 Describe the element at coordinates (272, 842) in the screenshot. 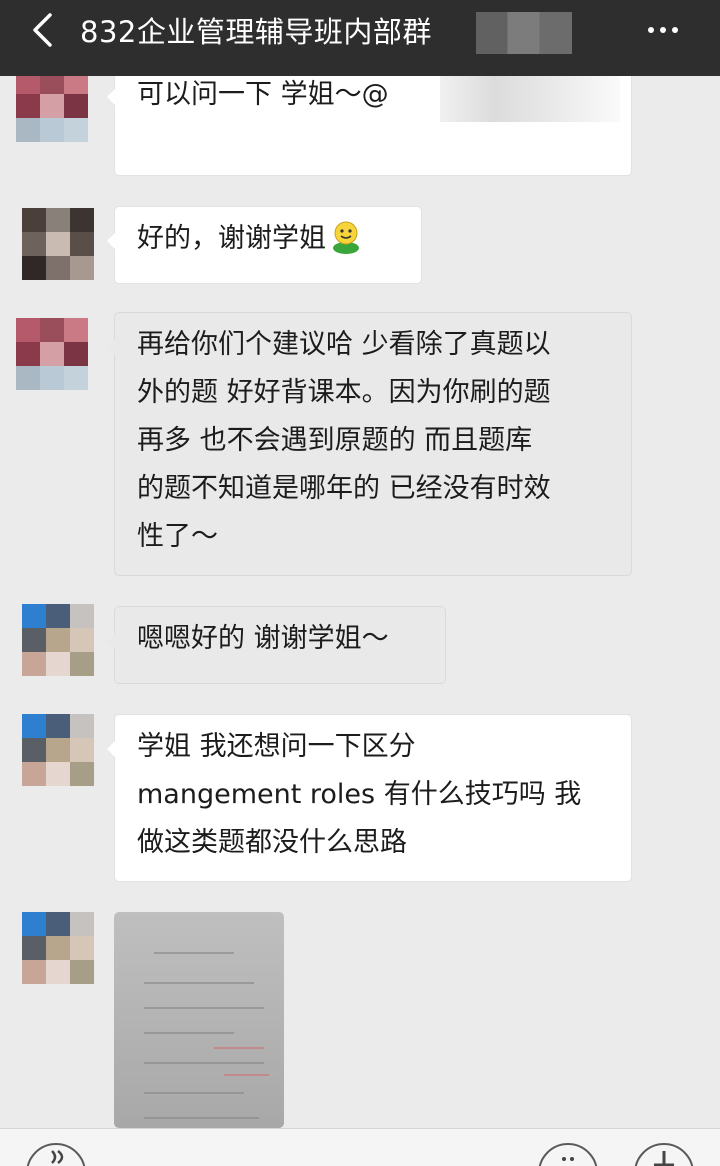

I see `message-line: 做这类题都没什么思路` at that location.